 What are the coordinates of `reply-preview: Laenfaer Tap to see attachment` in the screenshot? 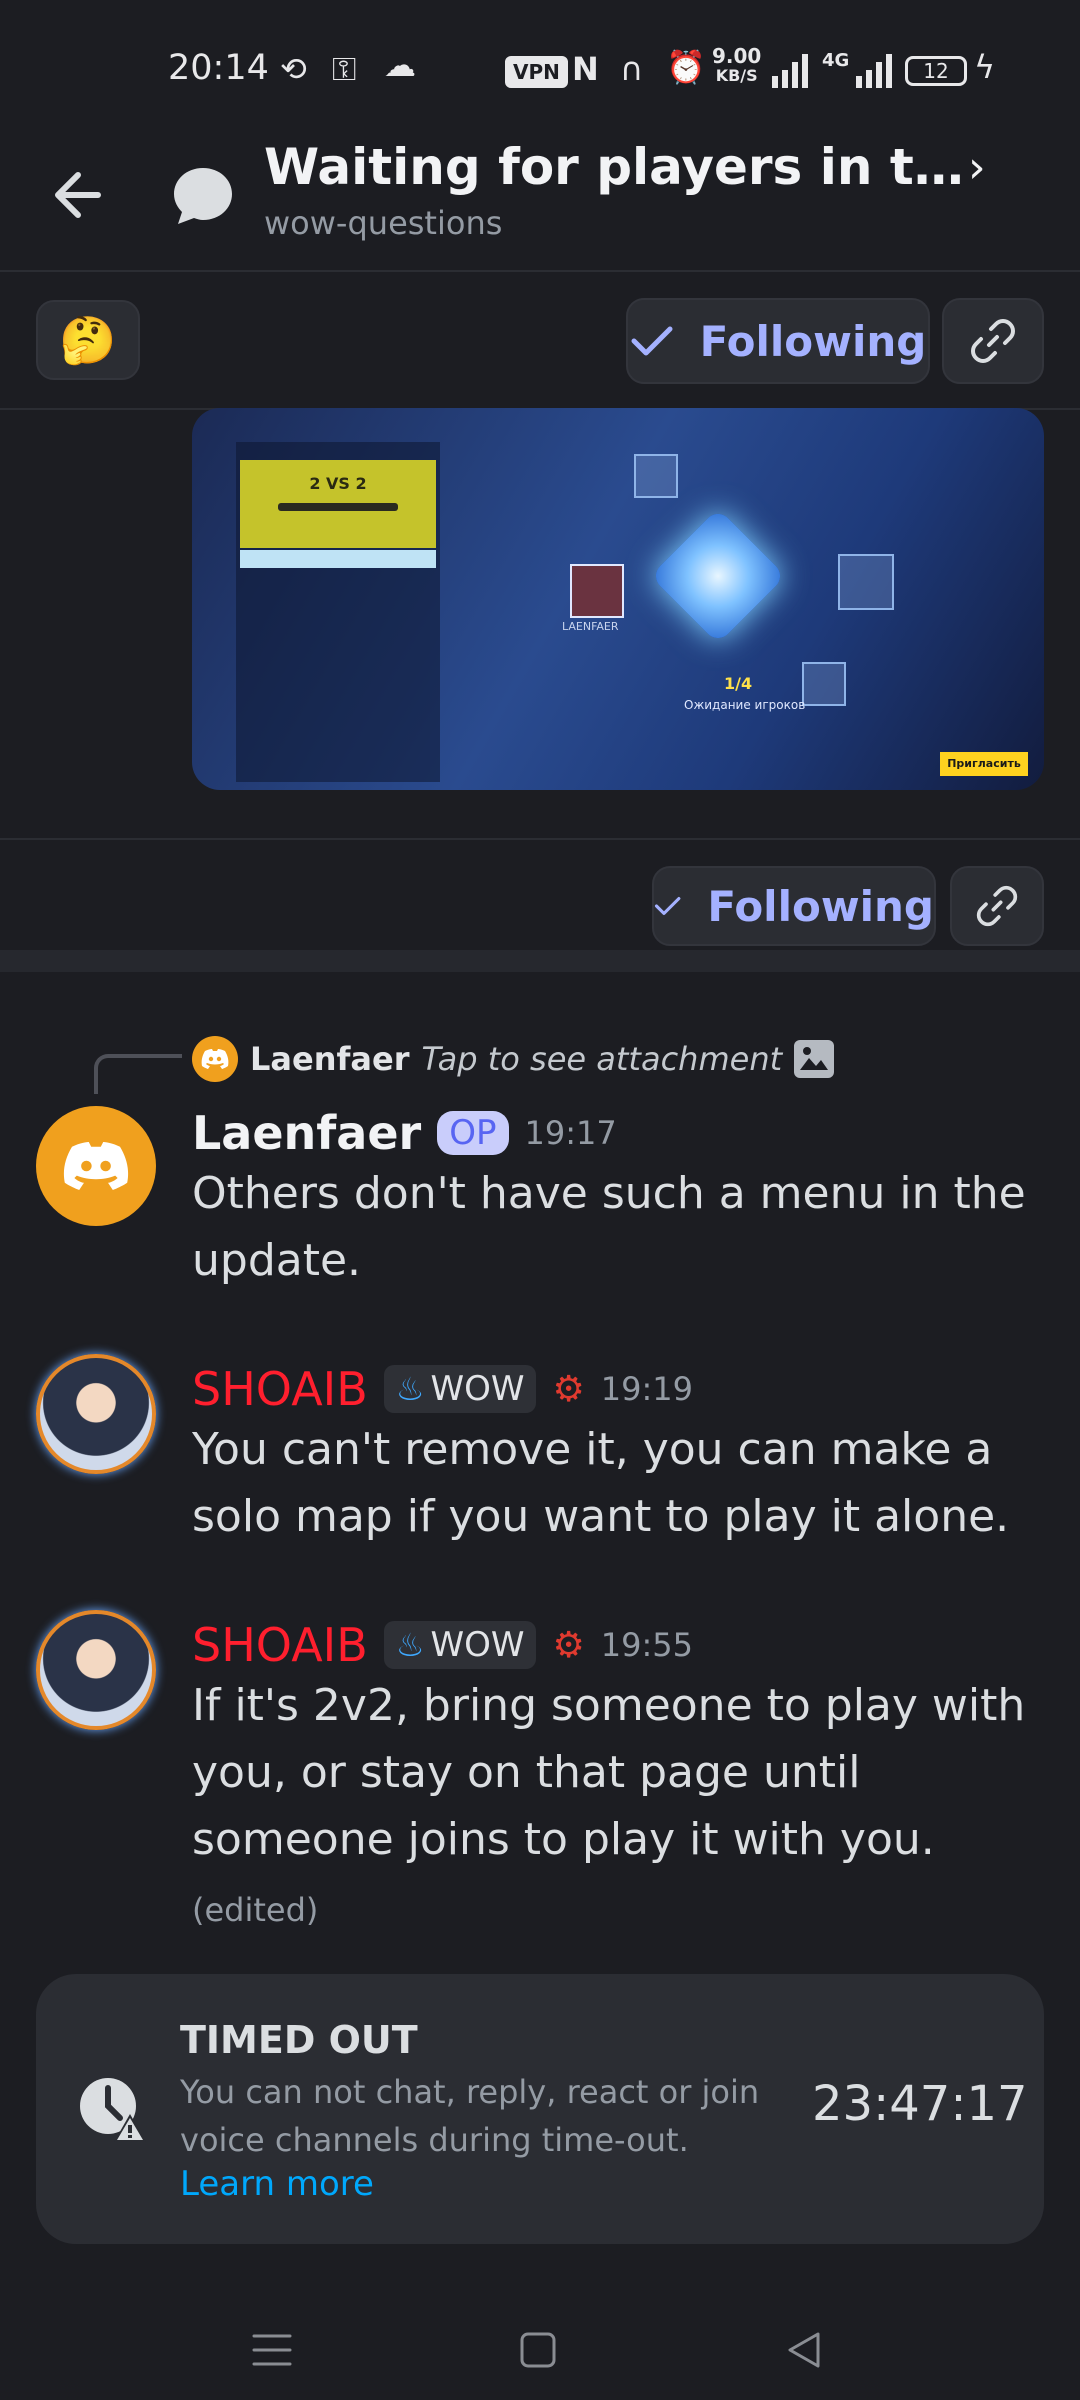 It's located at (513, 1059).